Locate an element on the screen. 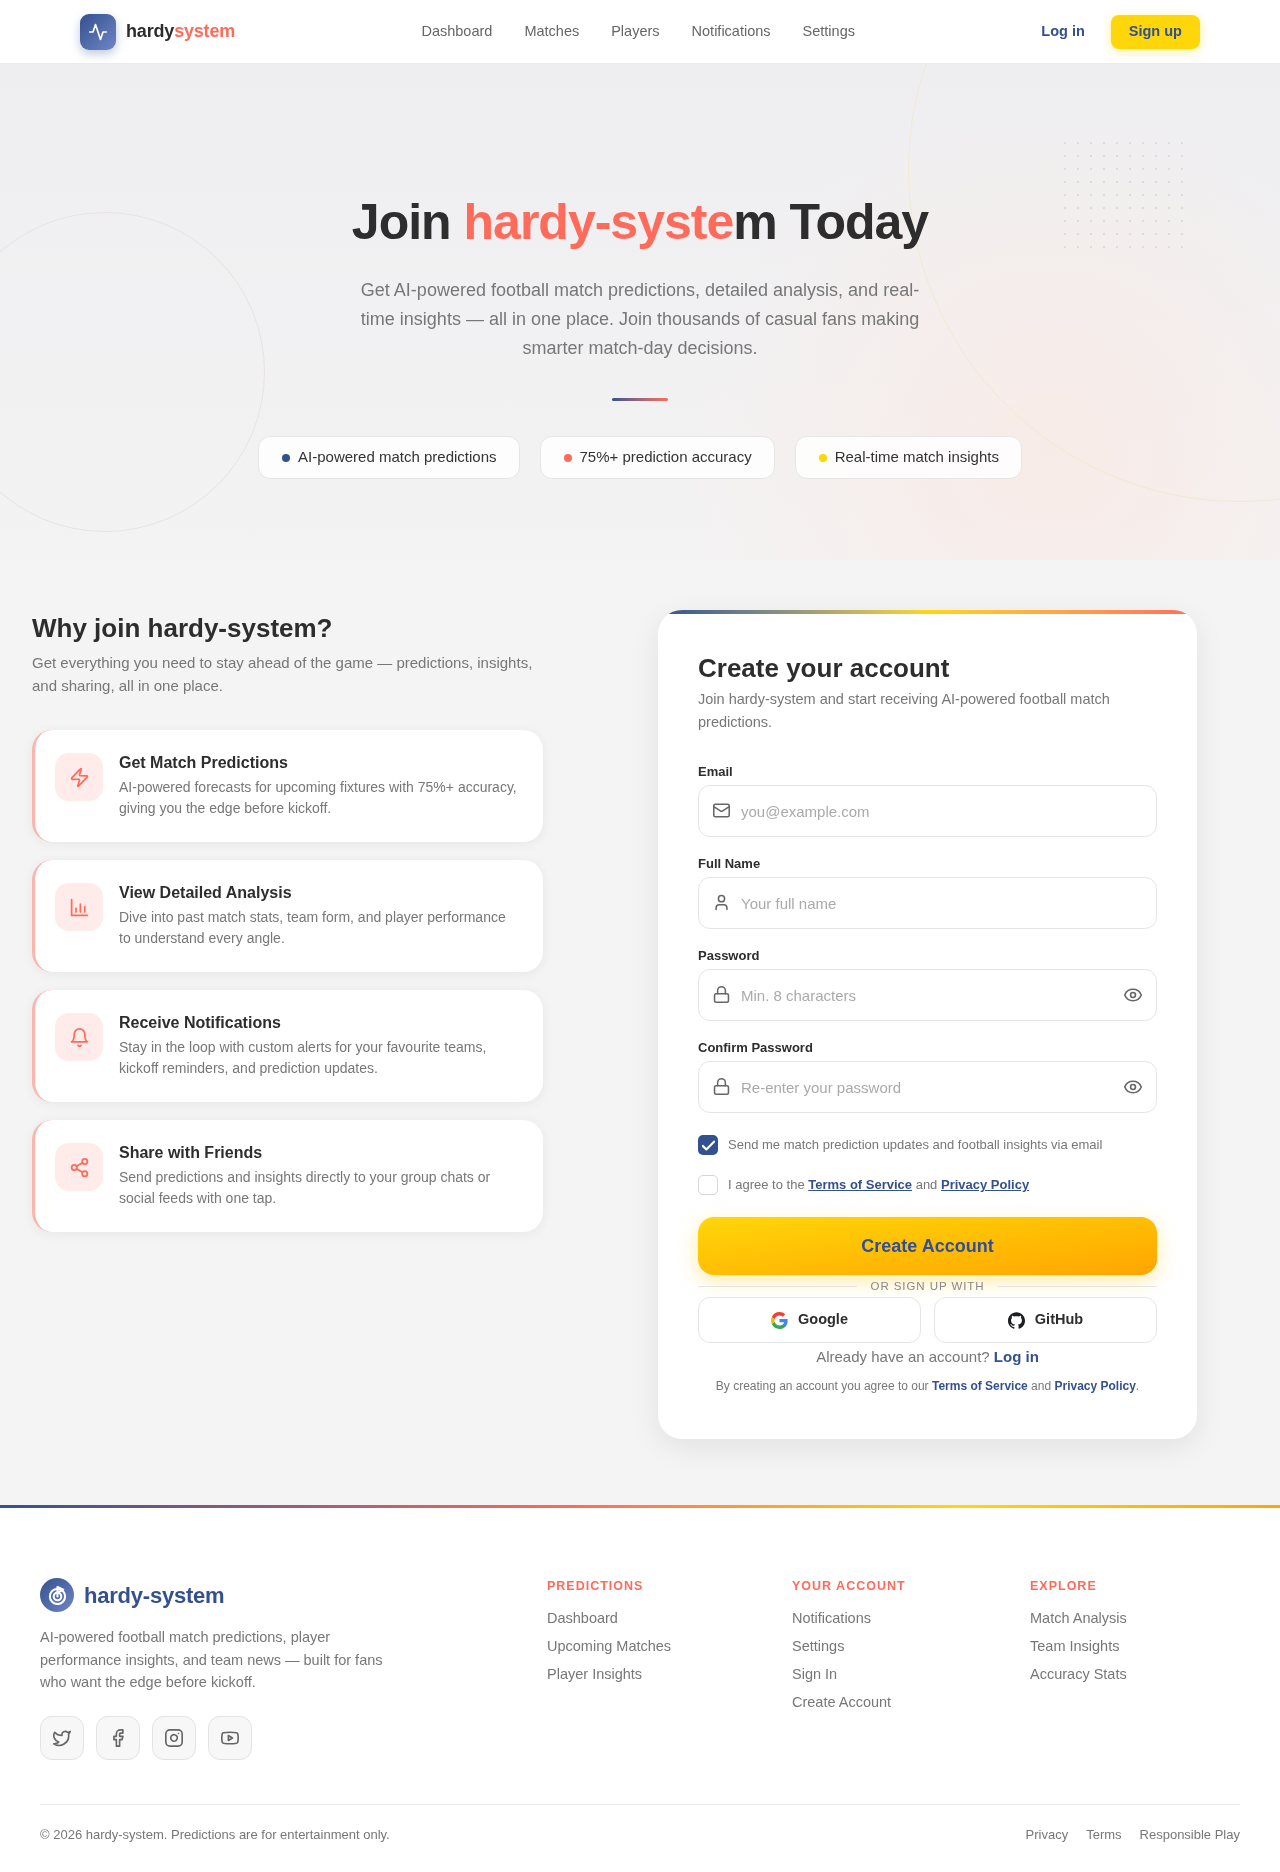 Image resolution: width=1280 pixels, height=1872 pixels. legal-notice: By creating an account you agree to our Terms of Service and Privacy Policy. is located at coordinates (927, 1386).